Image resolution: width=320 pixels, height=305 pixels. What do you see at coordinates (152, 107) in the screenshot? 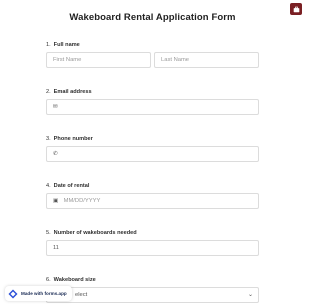
I see `email-input: ✉` at bounding box center [152, 107].